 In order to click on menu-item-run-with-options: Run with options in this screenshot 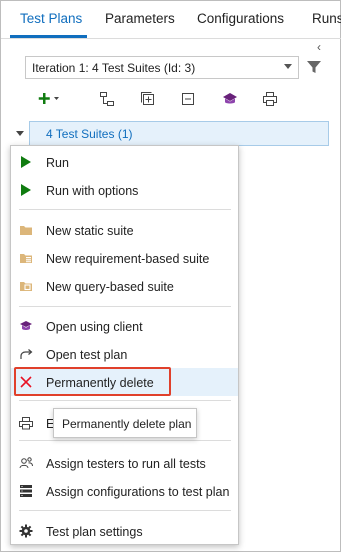, I will do `click(124, 190)`.